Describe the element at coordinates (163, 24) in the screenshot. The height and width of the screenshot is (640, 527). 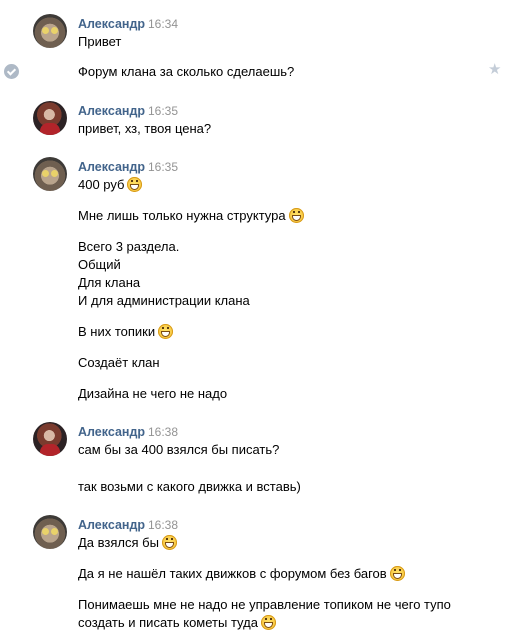
I see `message-time: 16:34` at that location.